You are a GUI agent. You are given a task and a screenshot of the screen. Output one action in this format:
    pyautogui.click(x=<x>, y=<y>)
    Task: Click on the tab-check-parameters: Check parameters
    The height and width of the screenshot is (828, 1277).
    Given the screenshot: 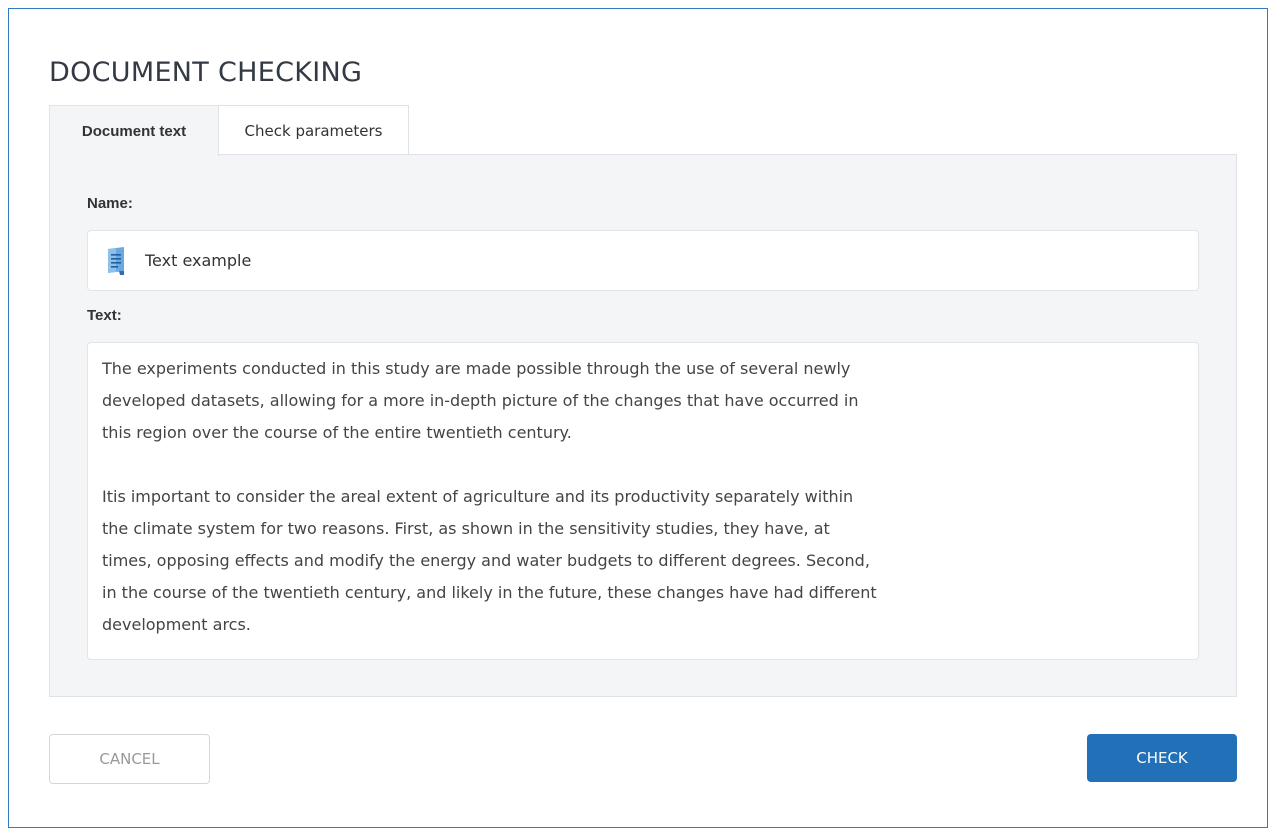 What is the action you would take?
    pyautogui.click(x=314, y=130)
    